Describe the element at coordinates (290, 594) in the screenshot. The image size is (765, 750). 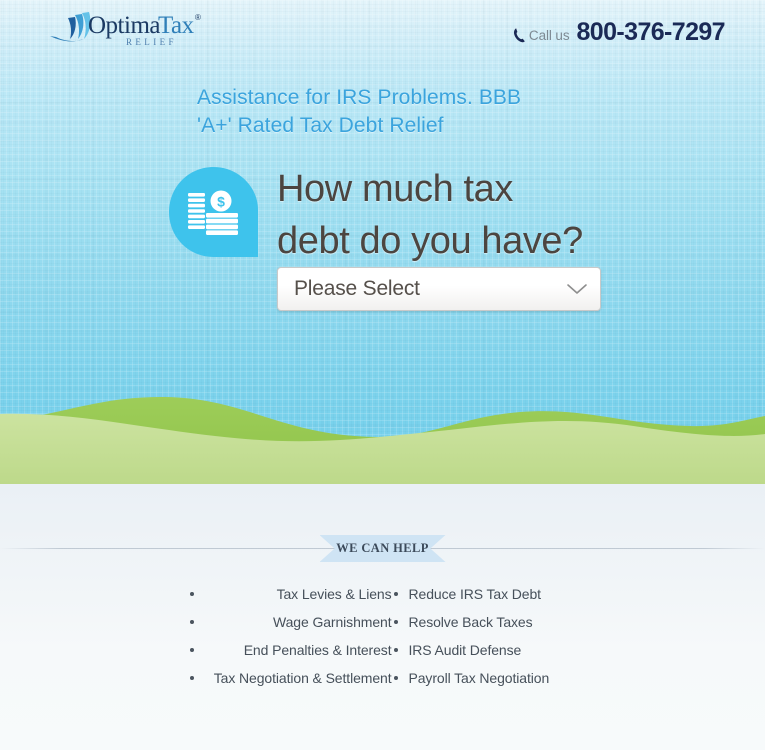
I see `list-item: Tax Levies & Liens` at that location.